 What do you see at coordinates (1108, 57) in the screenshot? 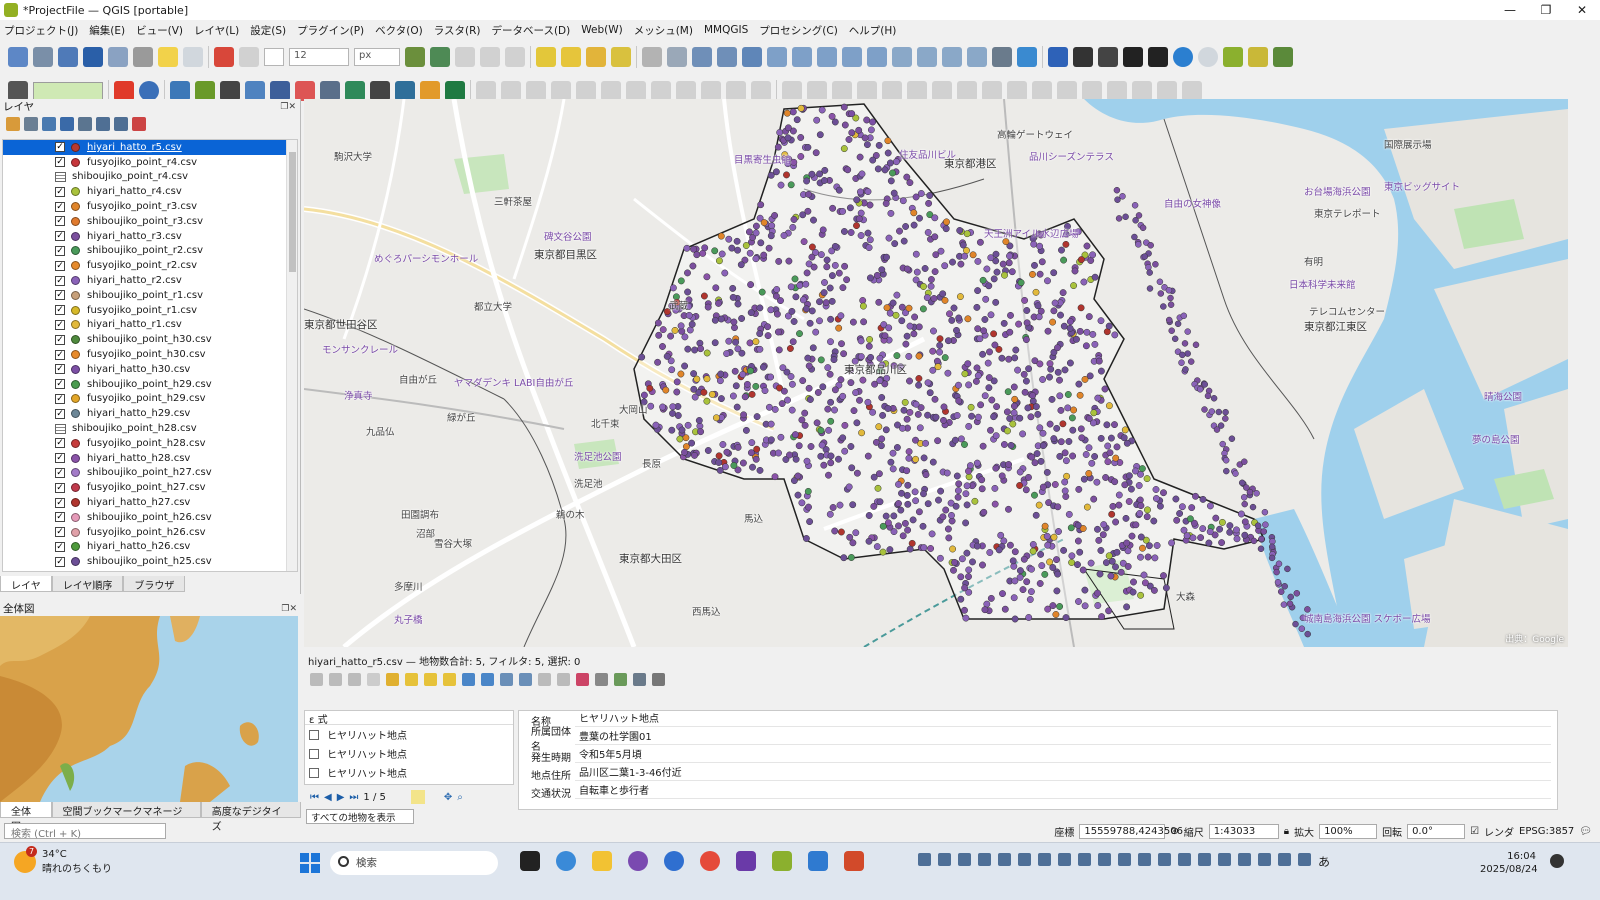
I see `screenshot-icon` at bounding box center [1108, 57].